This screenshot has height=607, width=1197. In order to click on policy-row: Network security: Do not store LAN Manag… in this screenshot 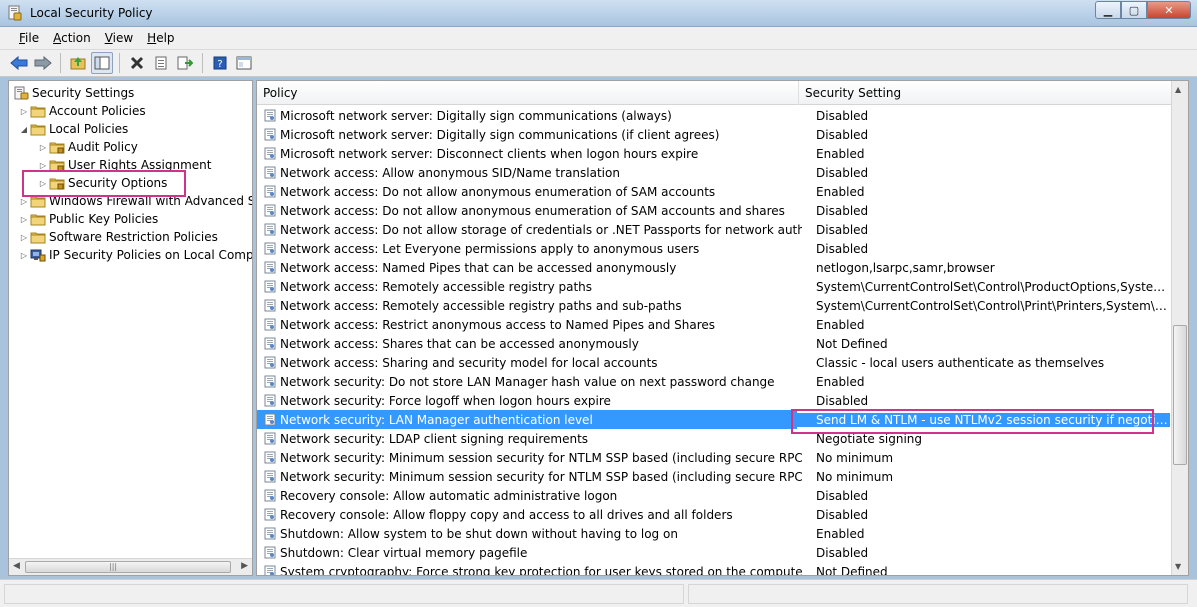, I will do `click(713, 381)`.